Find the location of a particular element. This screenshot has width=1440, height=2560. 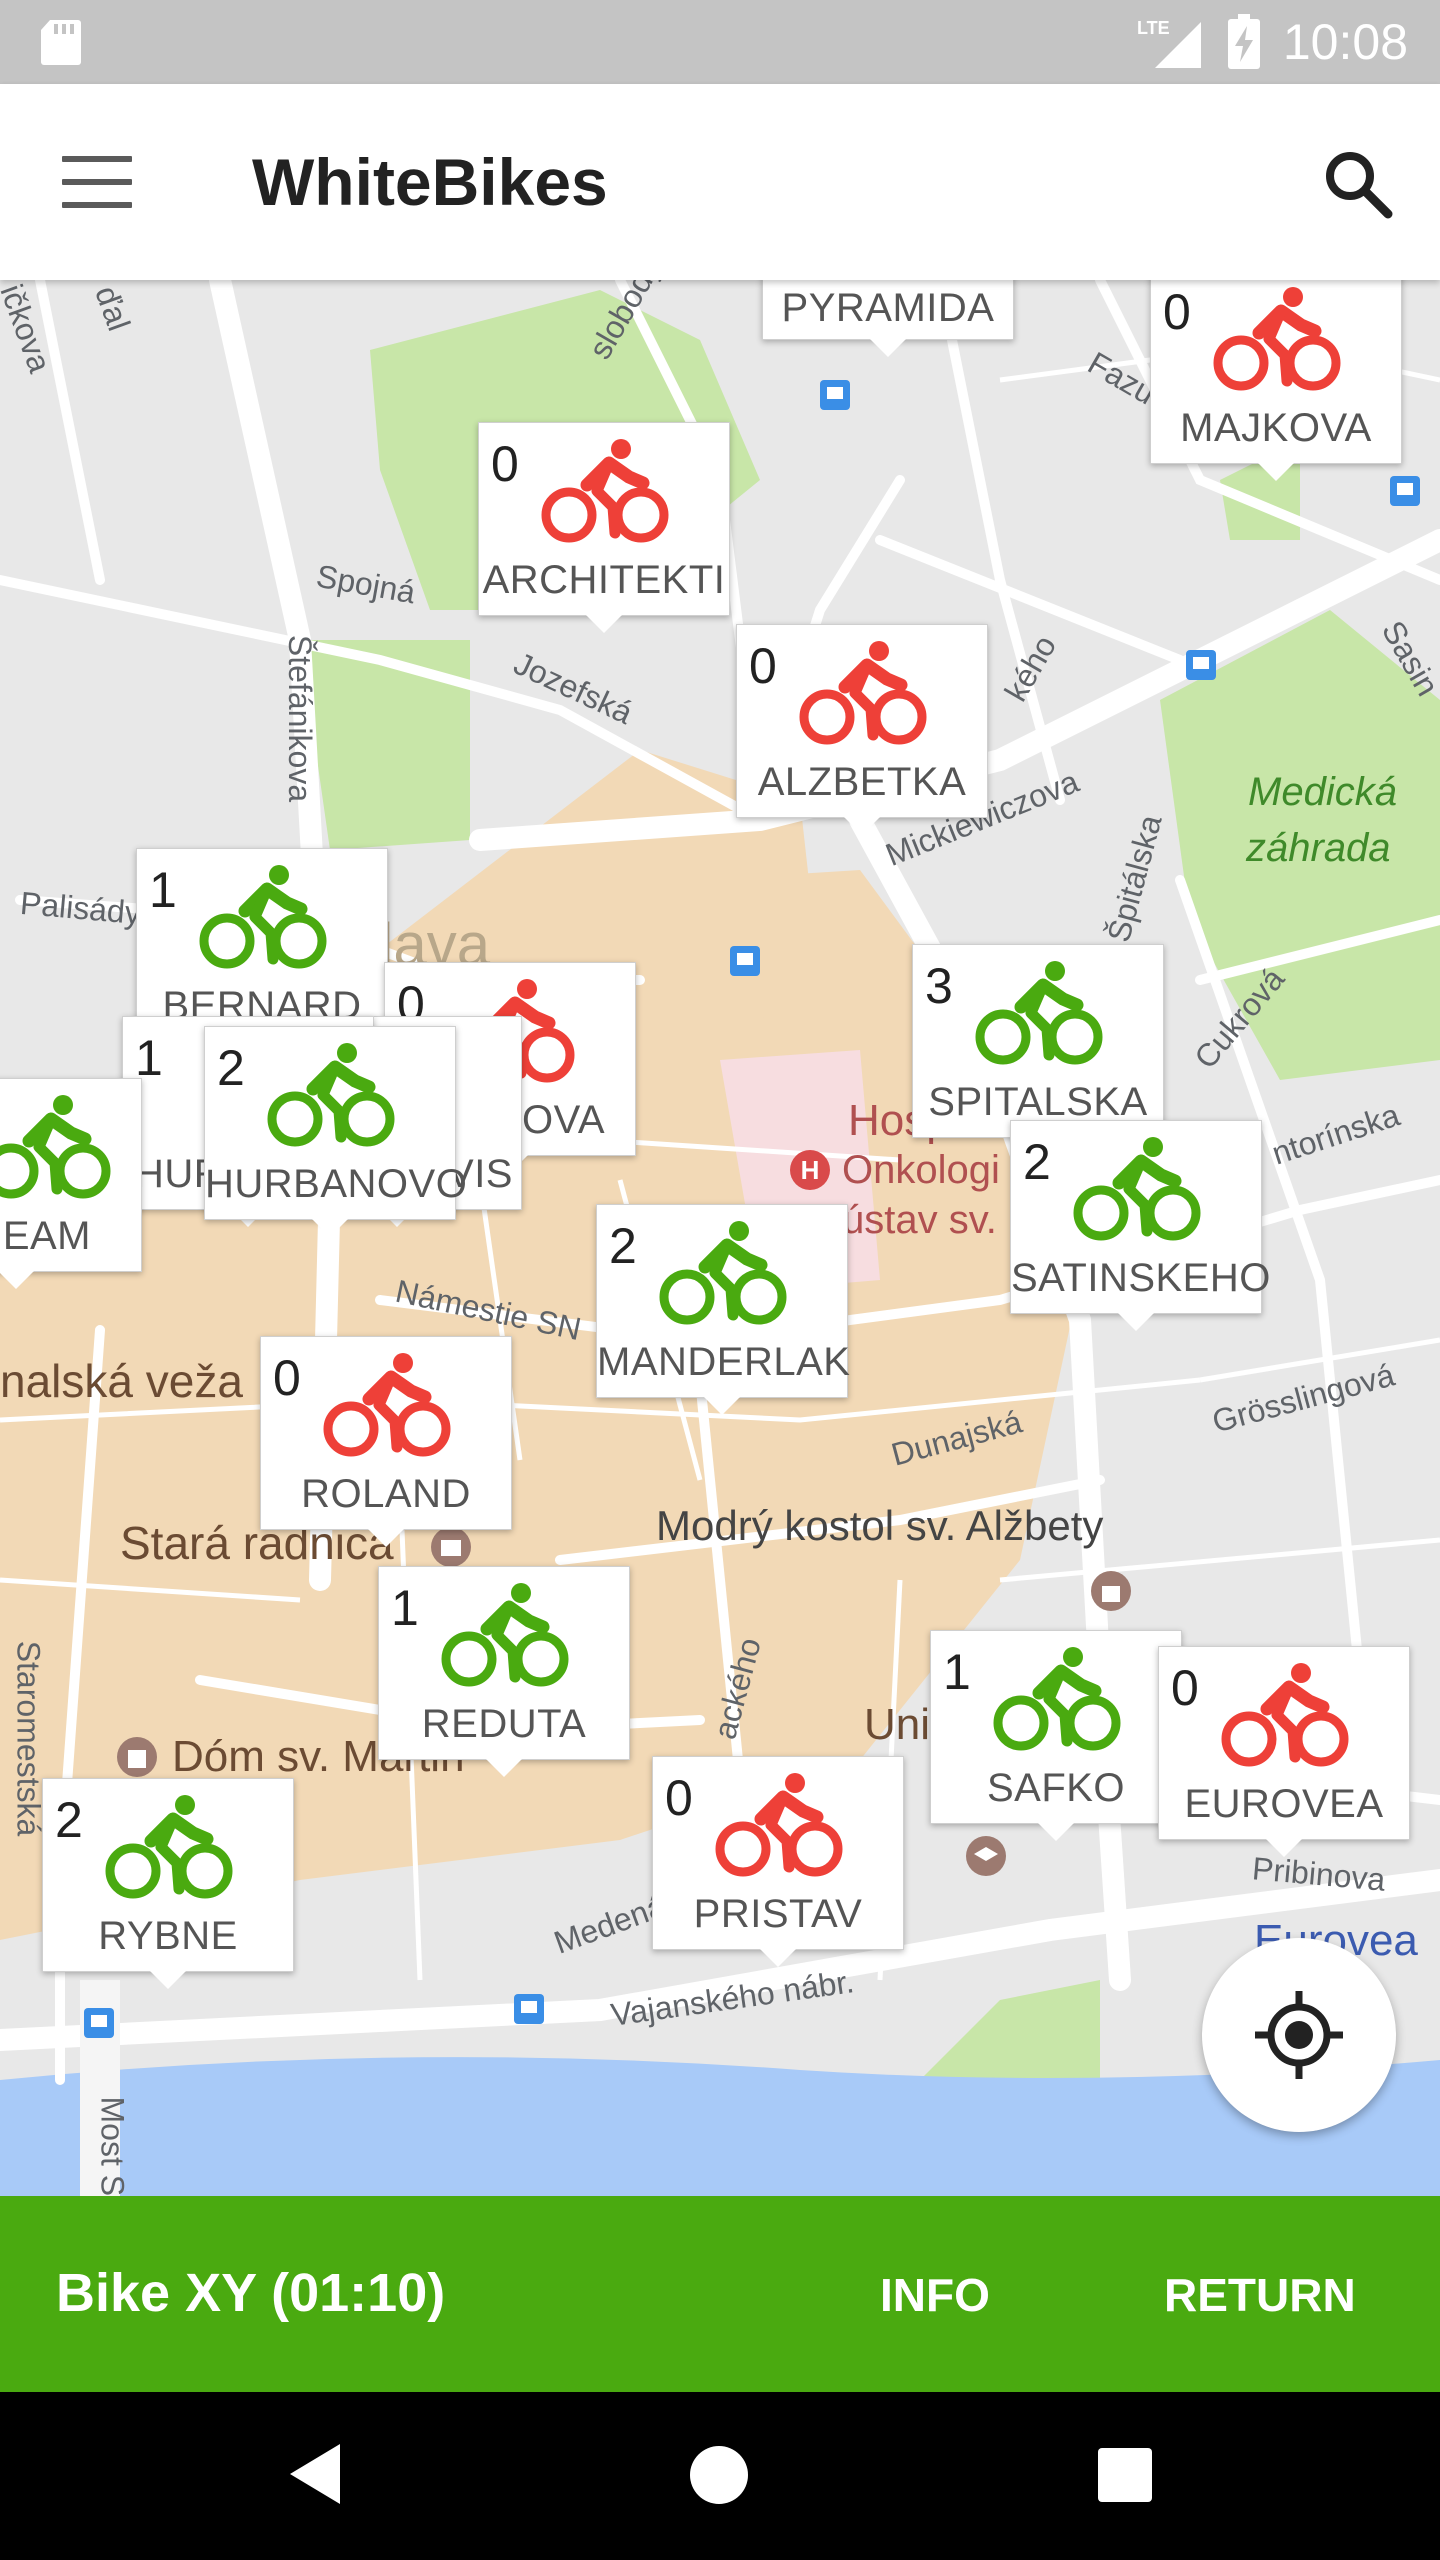

clock: 10:08 is located at coordinates (1345, 42).